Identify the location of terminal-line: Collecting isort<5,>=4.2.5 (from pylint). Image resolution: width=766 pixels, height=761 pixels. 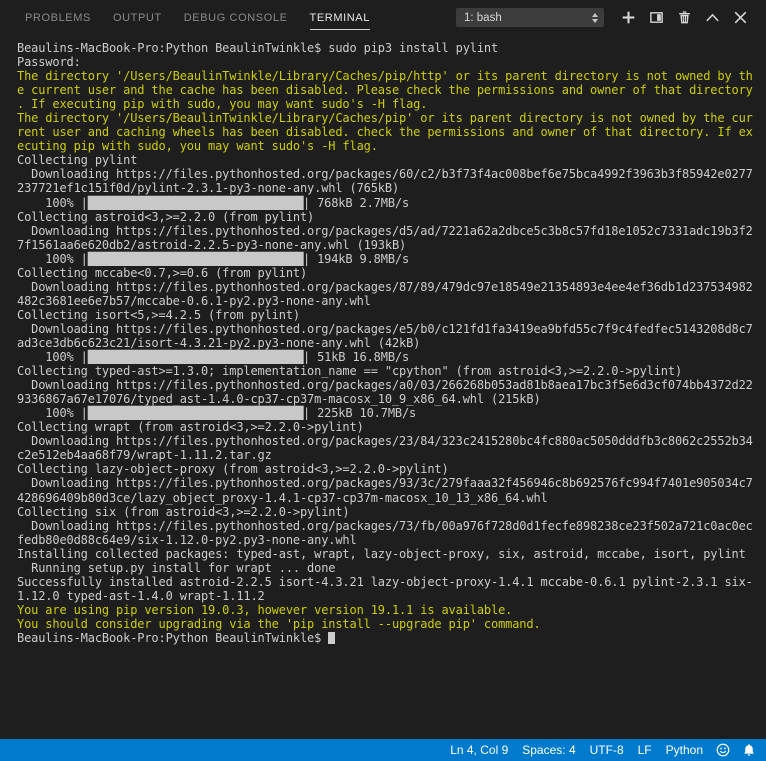
(158, 314).